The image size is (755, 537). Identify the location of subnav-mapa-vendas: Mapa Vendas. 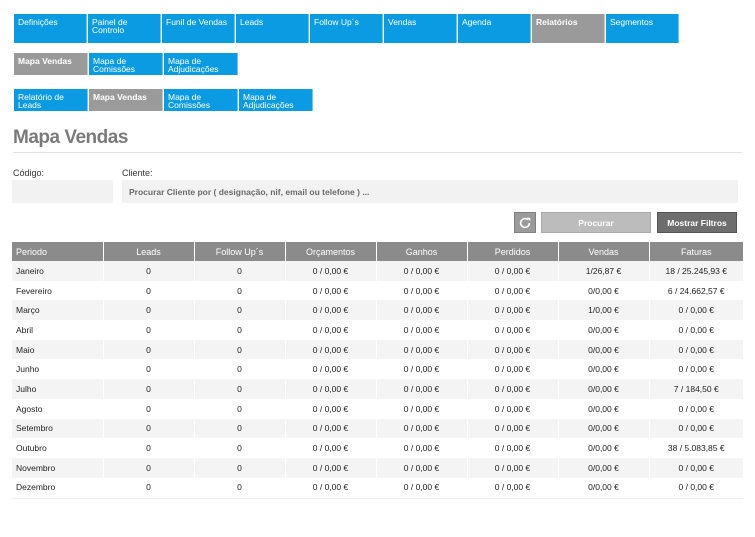
(51, 64).